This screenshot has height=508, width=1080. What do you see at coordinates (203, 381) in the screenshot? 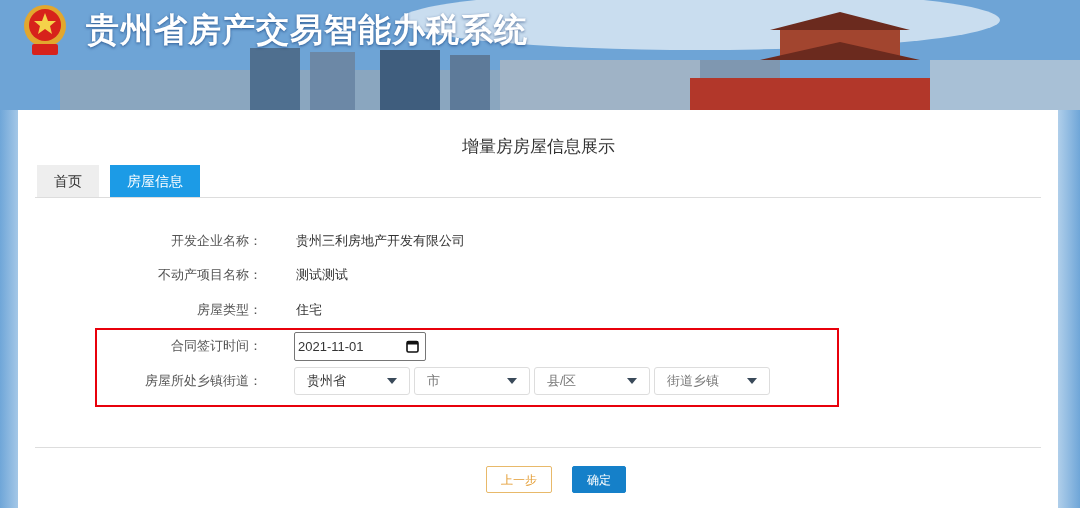
I see `field-label: 房屋所处乡镇街道：` at bounding box center [203, 381].